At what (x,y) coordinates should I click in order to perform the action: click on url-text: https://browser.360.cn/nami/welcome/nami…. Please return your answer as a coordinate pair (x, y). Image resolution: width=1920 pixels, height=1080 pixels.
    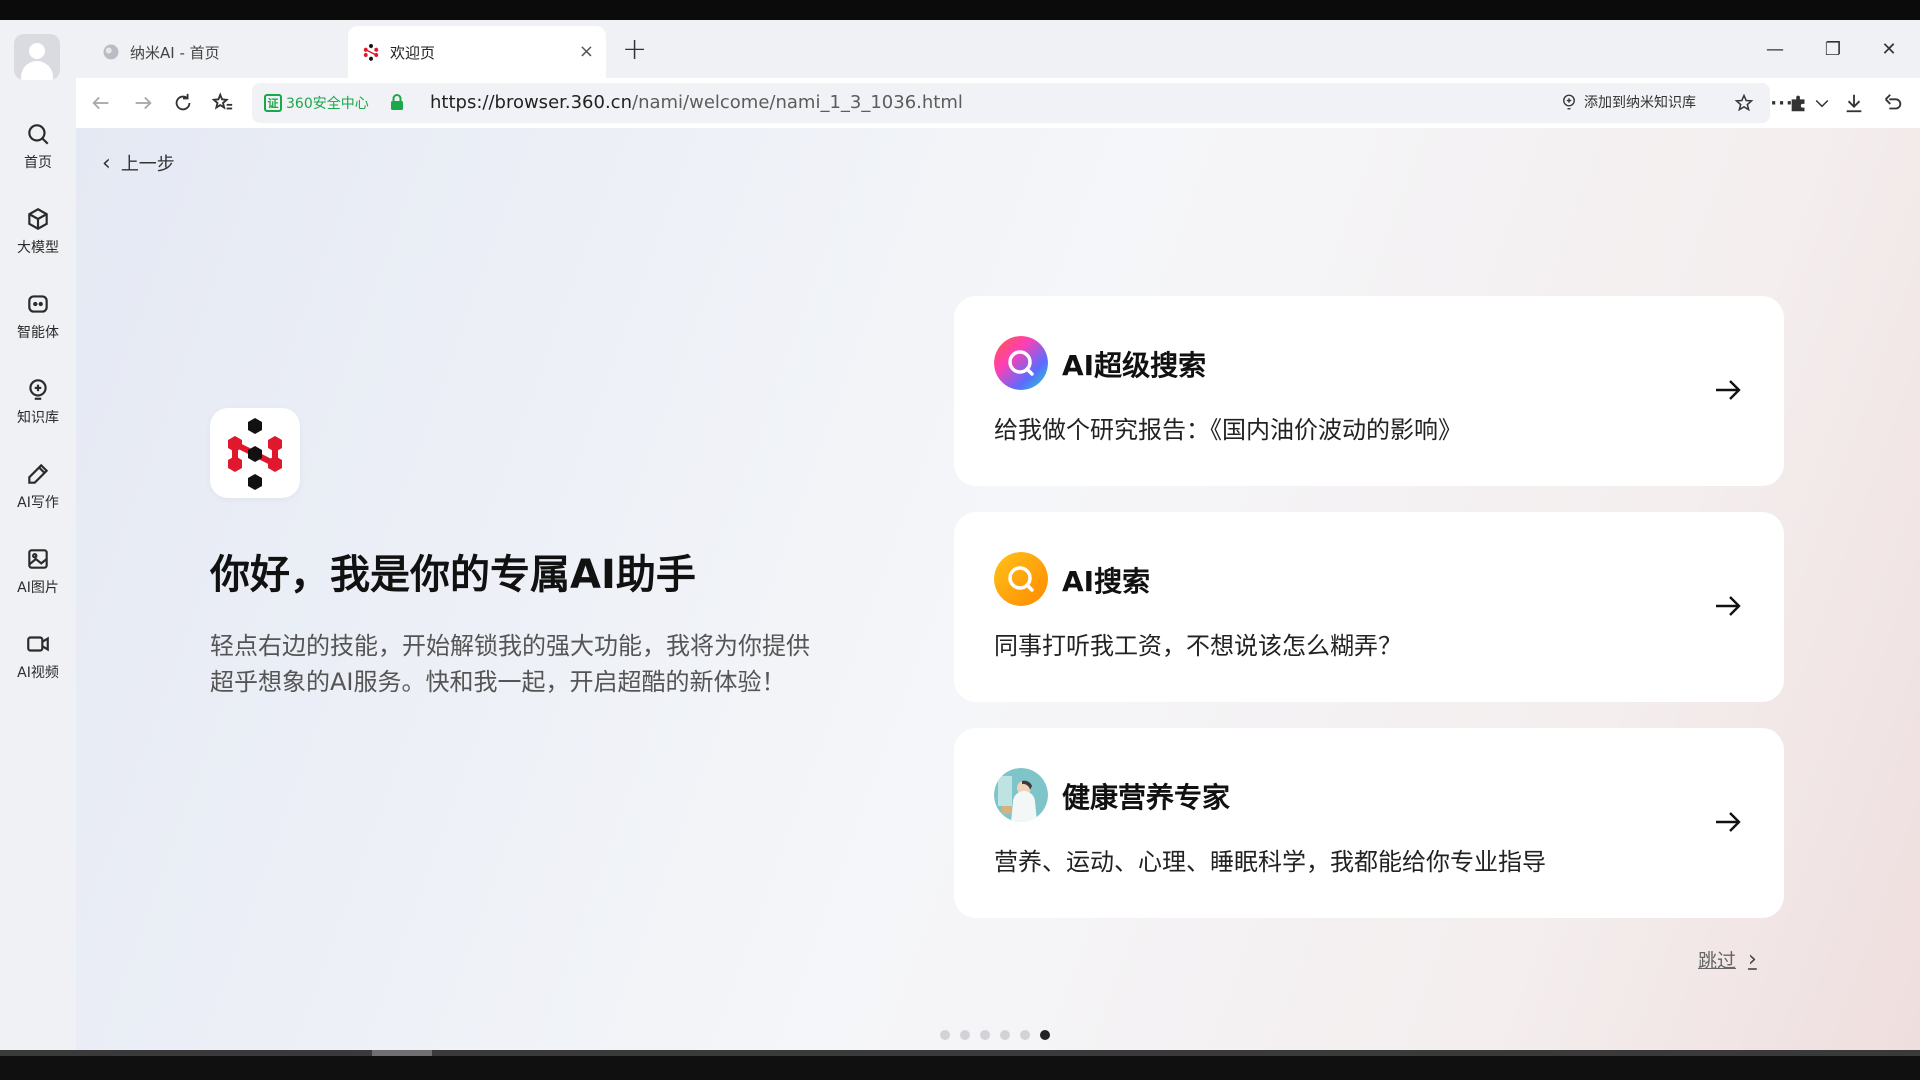
    Looking at the image, I should click on (696, 102).